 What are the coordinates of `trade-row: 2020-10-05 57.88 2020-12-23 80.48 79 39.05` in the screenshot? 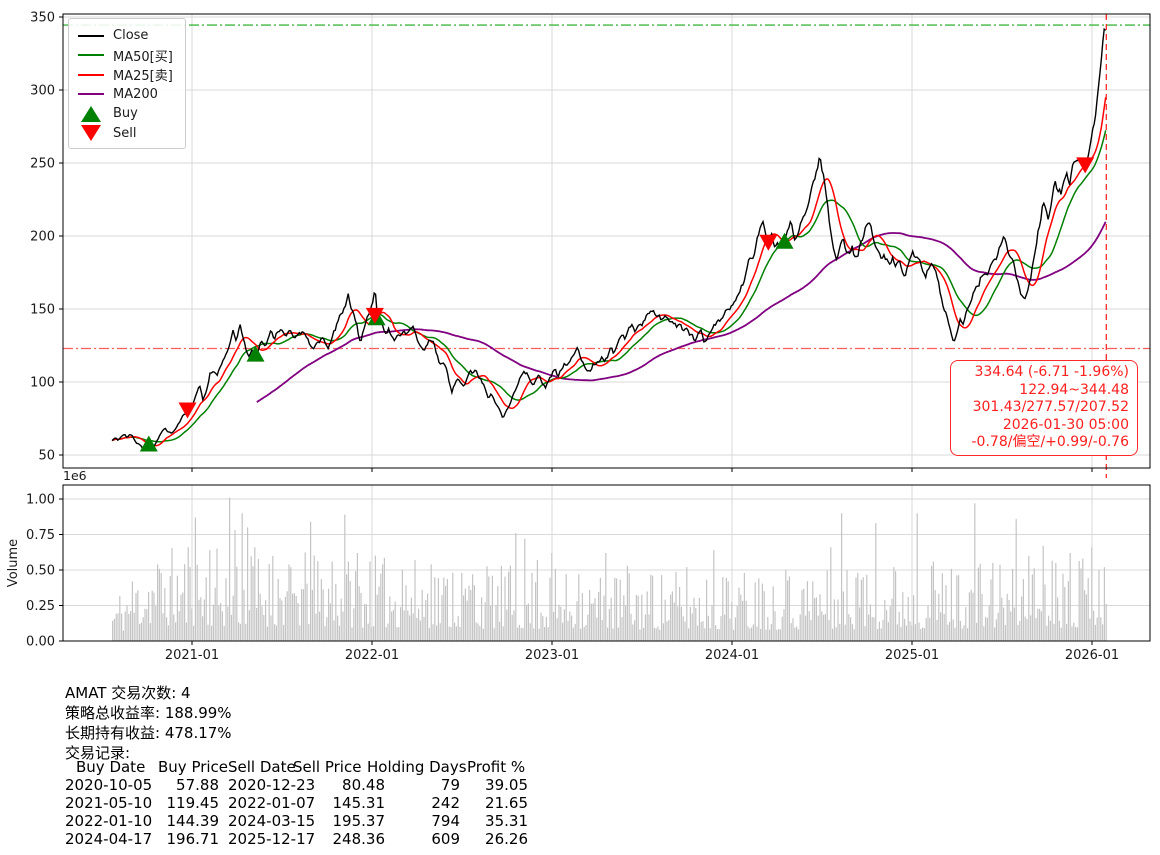 It's located at (280, 785).